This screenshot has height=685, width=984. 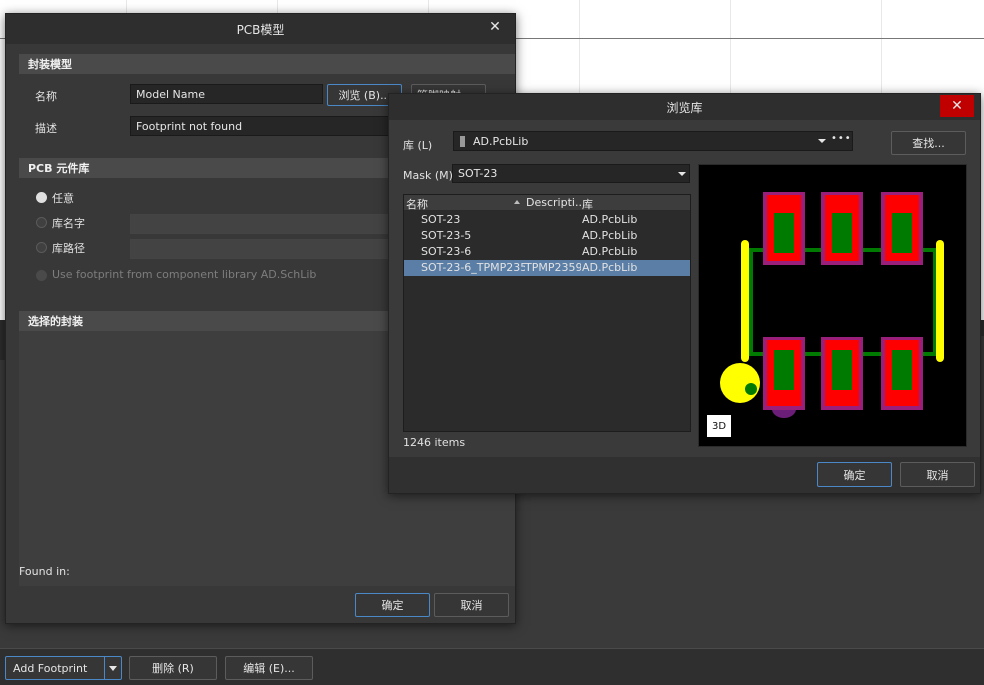 What do you see at coordinates (50, 668) in the screenshot?
I see `add-footprint-label: Add Footprint` at bounding box center [50, 668].